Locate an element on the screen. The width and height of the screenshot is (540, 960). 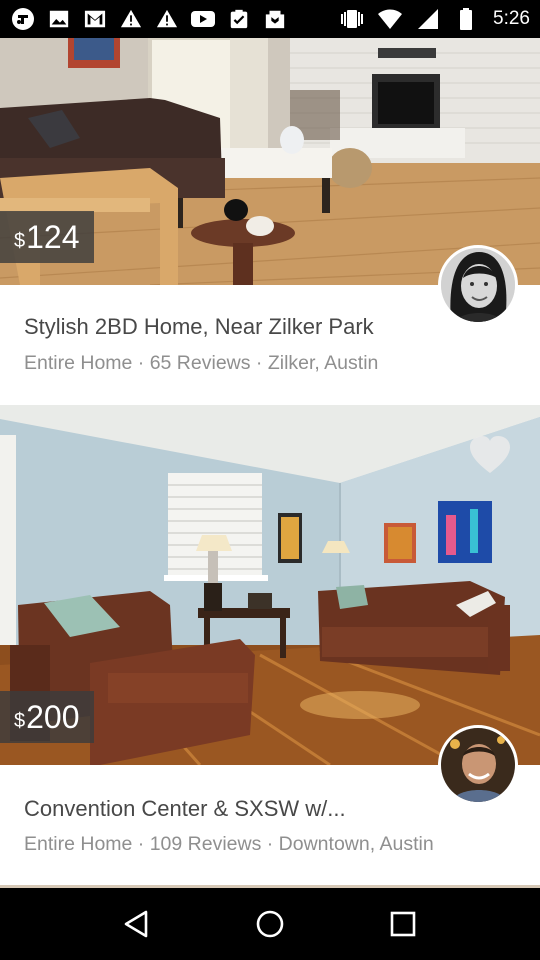
price-tag: $ 200 is located at coordinates (47, 717).